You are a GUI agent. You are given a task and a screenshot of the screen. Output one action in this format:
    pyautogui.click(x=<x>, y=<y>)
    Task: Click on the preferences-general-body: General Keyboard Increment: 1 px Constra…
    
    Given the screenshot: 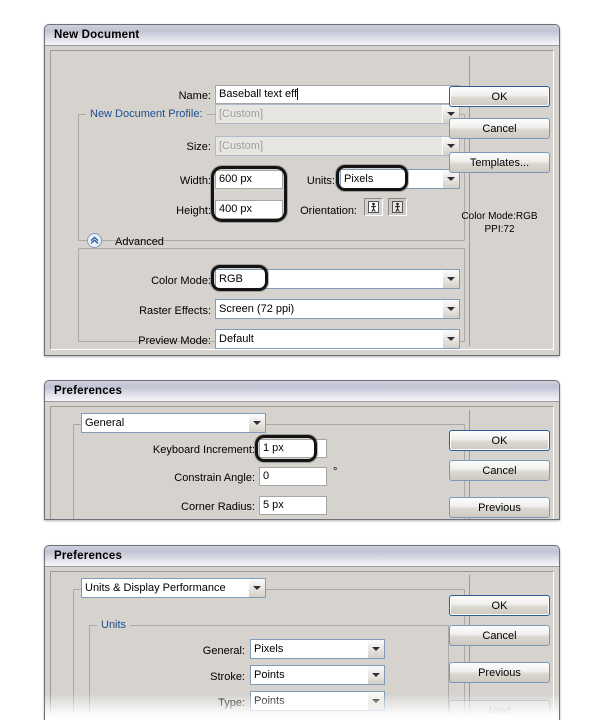 What is the action you would take?
    pyautogui.click(x=302, y=460)
    